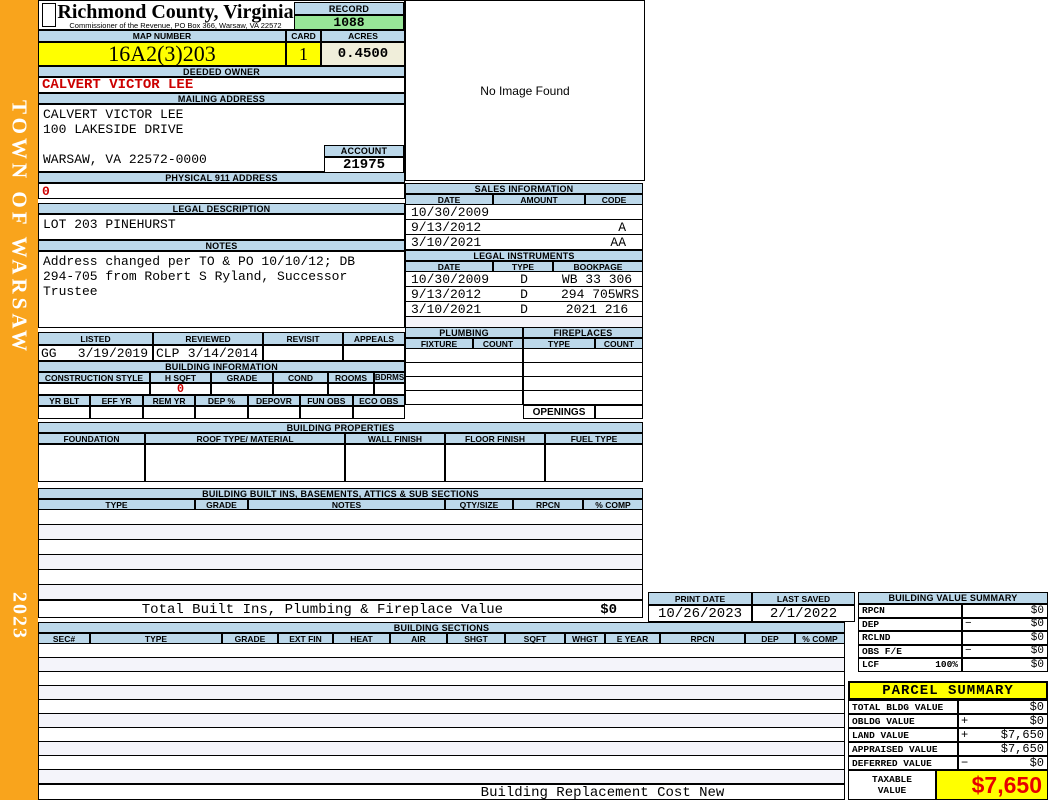 This screenshot has width=1050, height=801. What do you see at coordinates (112, 353) in the screenshot?
I see `listed-date: 3/19/2019` at bounding box center [112, 353].